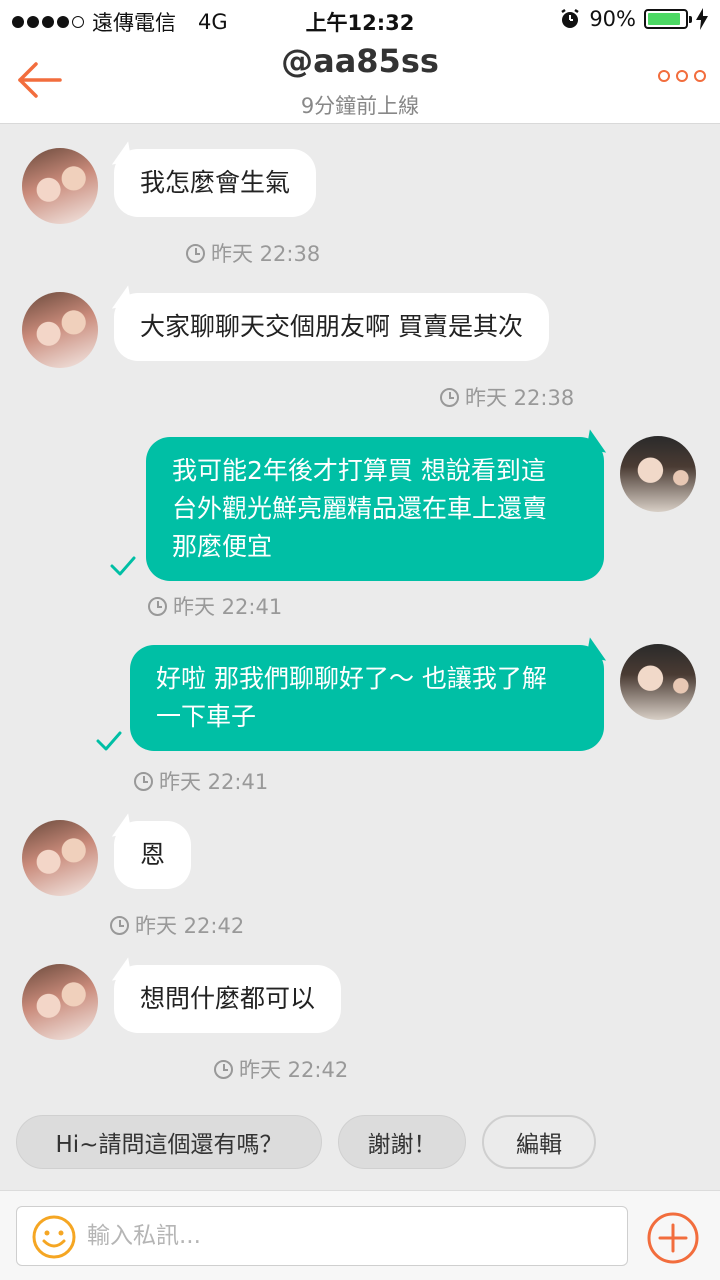 This screenshot has width=720, height=1280. I want to click on incoming-message: 大家聊聊天交個朋友啊 買賣是其次, so click(331, 327).